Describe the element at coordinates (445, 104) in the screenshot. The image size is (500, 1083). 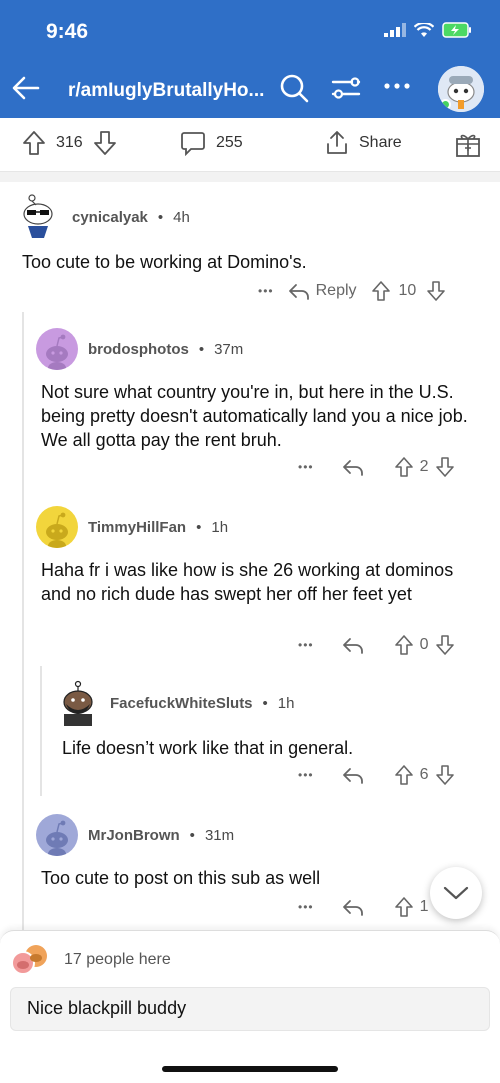
I see `online-dot` at that location.